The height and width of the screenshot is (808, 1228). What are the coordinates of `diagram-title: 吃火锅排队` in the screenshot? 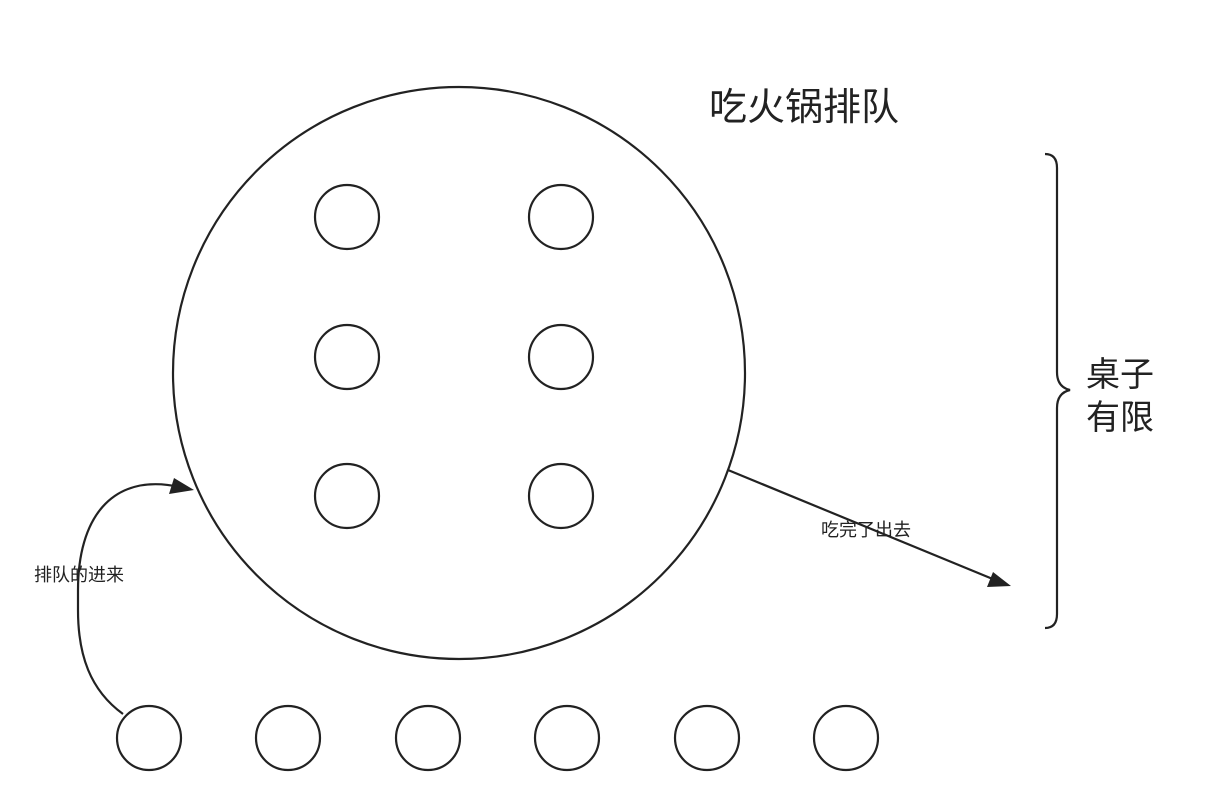 It's located at (804, 107).